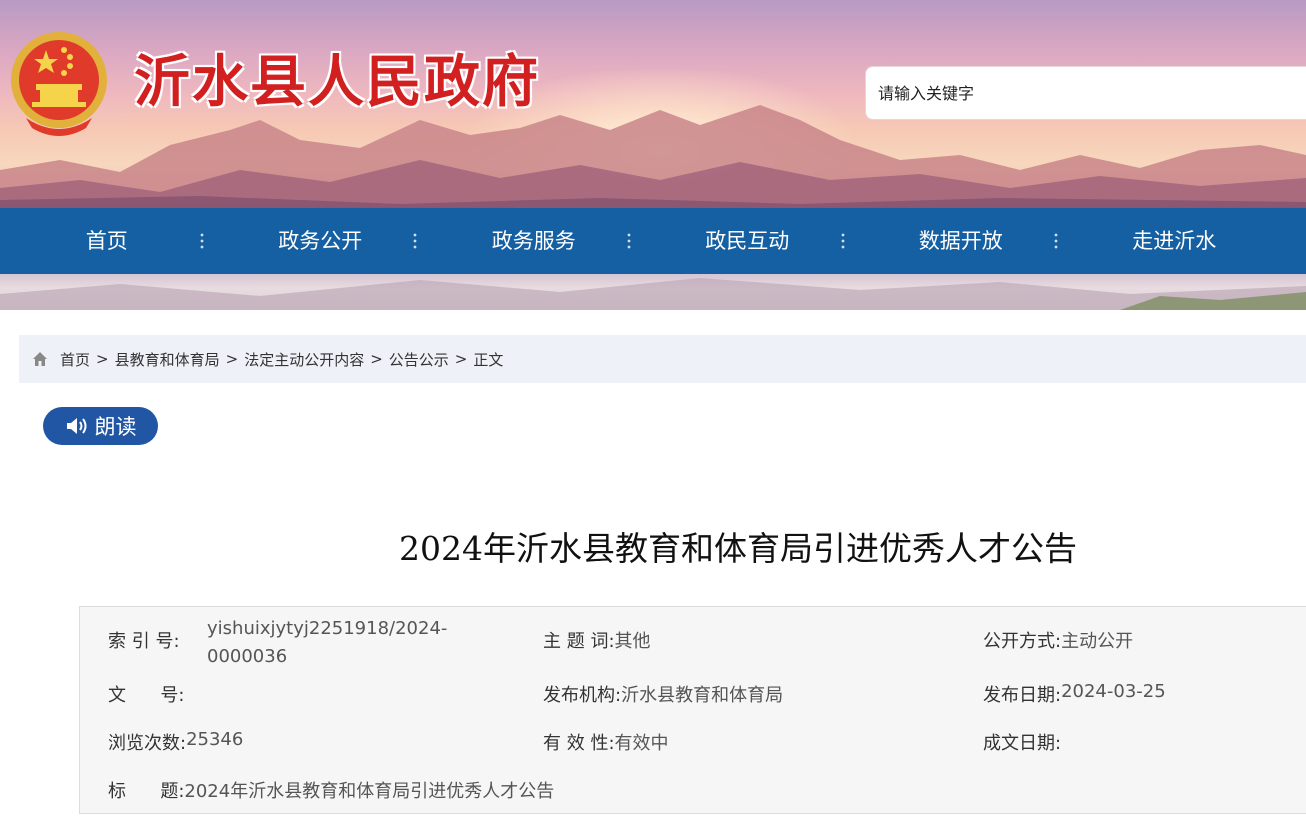  Describe the element at coordinates (40, 359) in the screenshot. I see `home-icon` at that location.